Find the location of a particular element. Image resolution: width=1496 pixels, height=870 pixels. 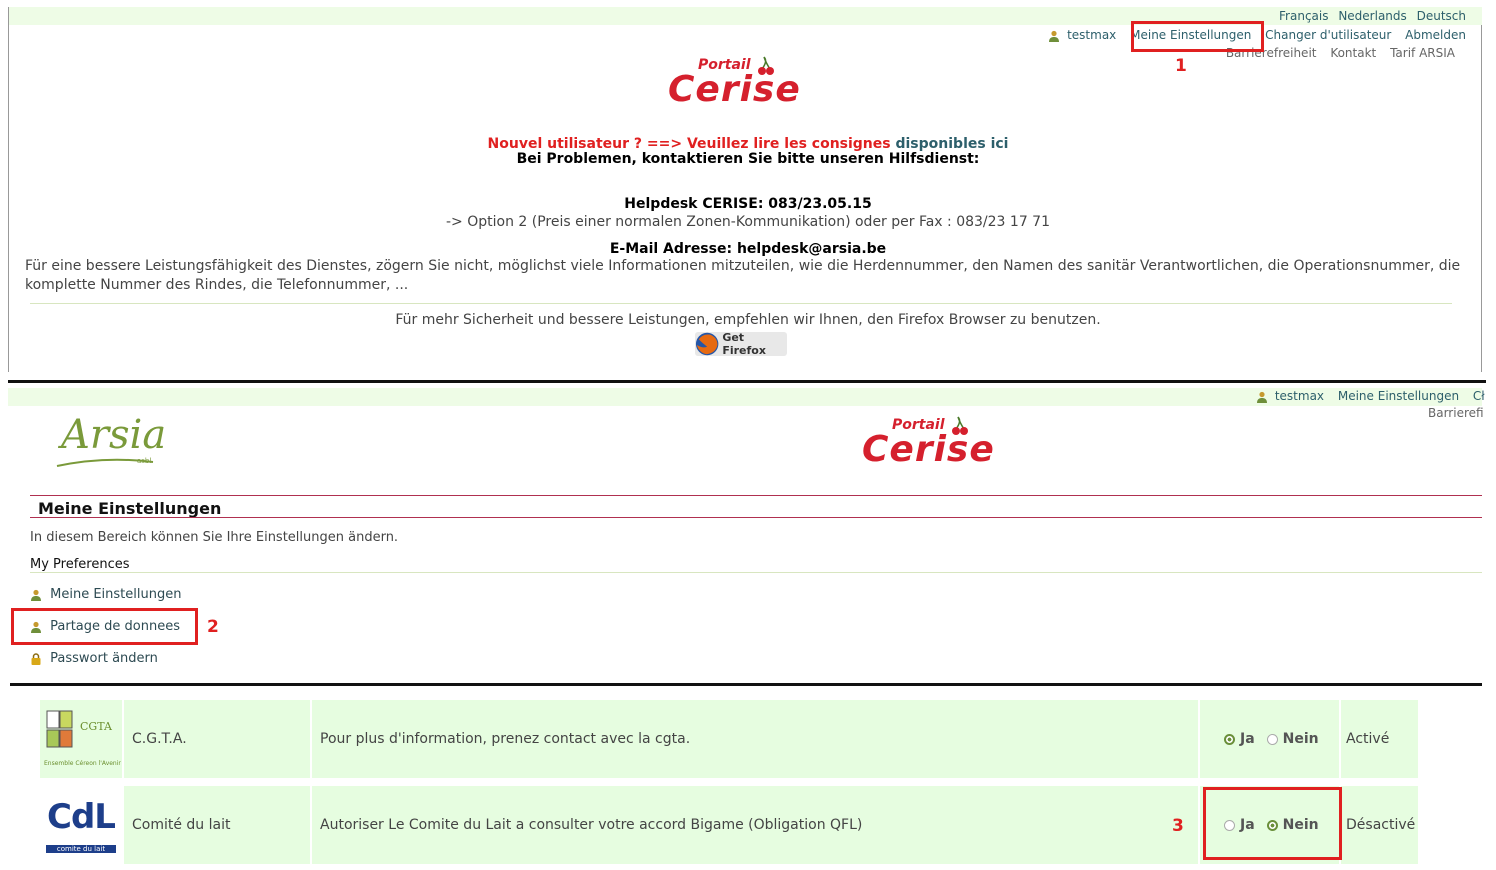

middle-subnav: Barrierefi is located at coordinates (1456, 413).